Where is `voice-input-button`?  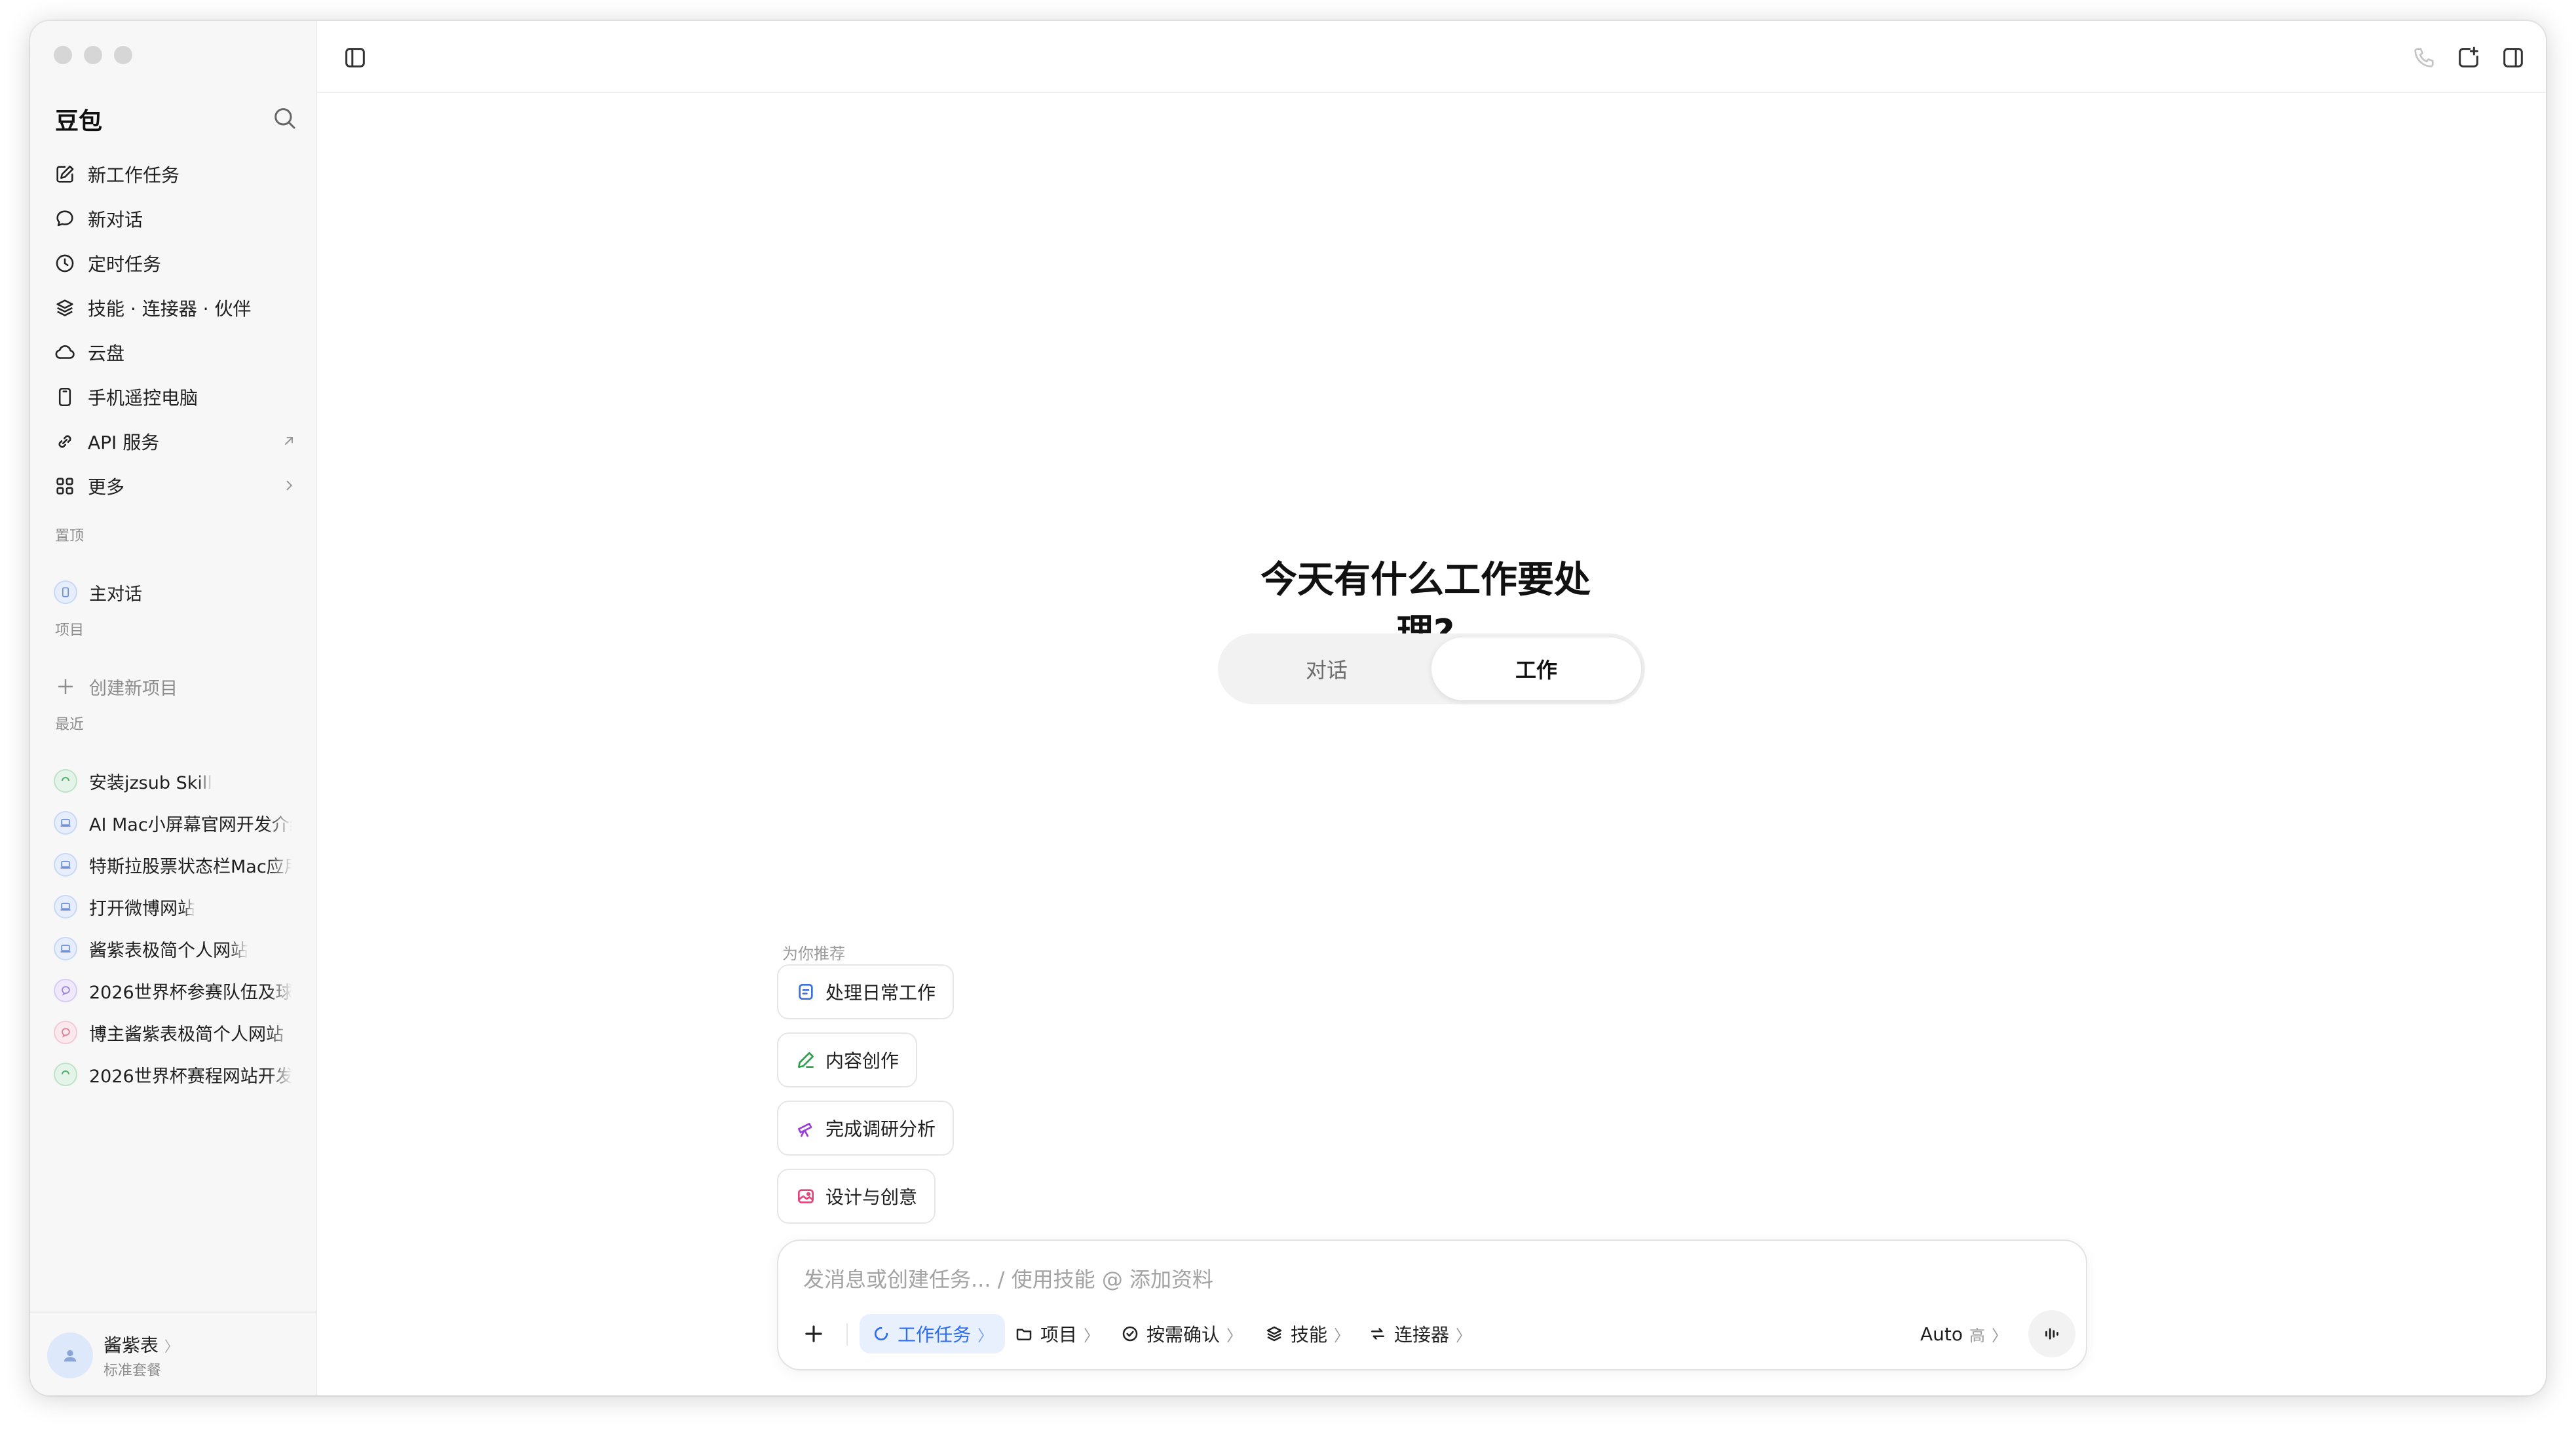 voice-input-button is located at coordinates (2051, 1333).